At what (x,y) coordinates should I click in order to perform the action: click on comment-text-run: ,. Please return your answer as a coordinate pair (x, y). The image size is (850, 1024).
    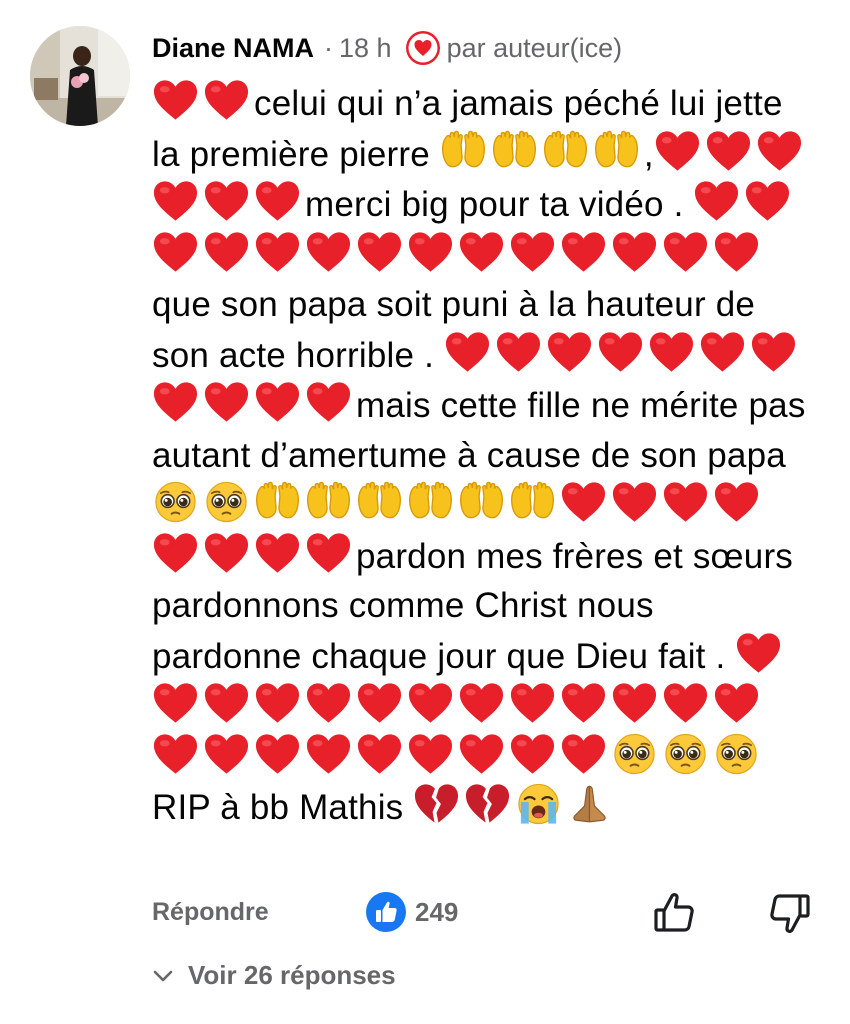
    Looking at the image, I should click on (648, 154).